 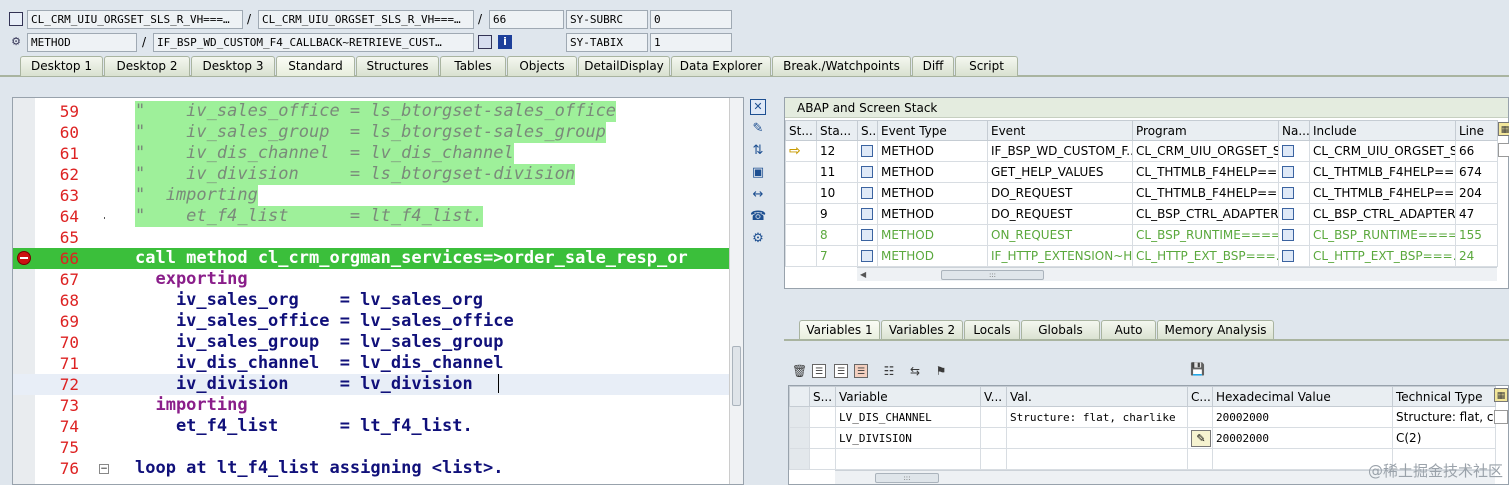 I want to click on breakpoint-stop-icon, so click(x=24, y=258).